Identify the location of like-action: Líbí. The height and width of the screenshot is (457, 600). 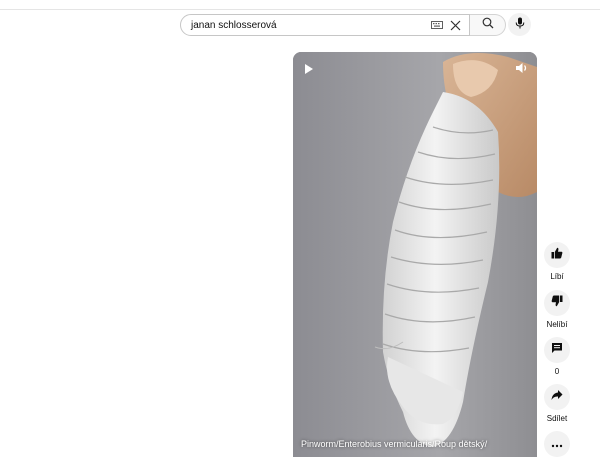
(557, 261).